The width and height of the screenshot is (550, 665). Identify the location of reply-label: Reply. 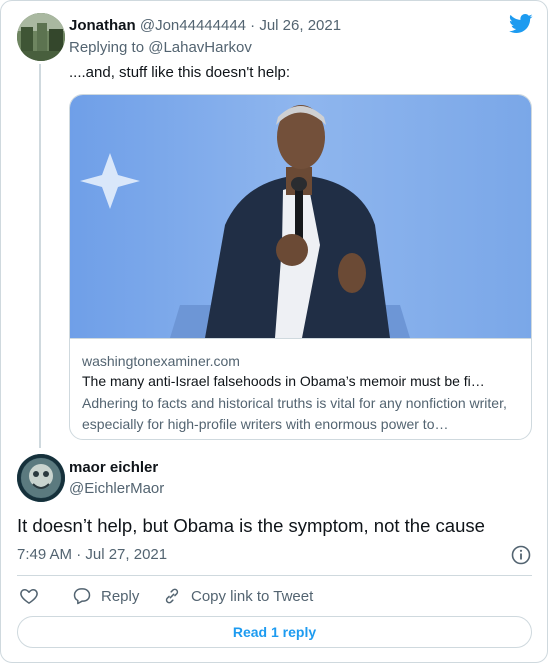
(120, 596).